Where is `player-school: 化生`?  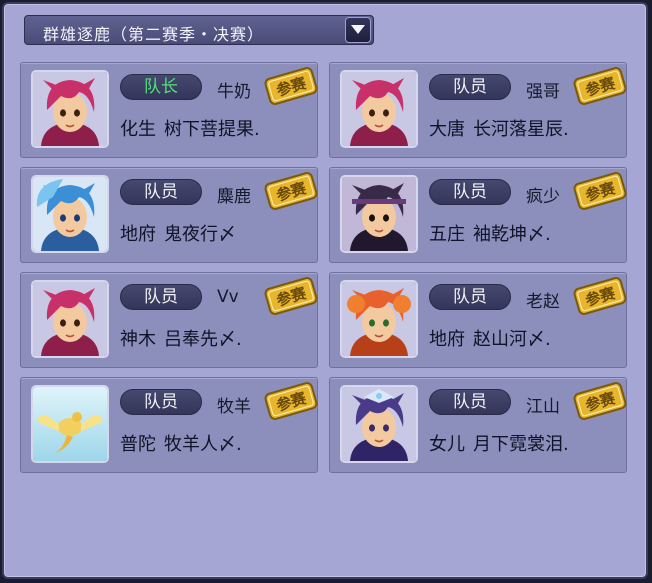 player-school: 化生 is located at coordinates (138, 129).